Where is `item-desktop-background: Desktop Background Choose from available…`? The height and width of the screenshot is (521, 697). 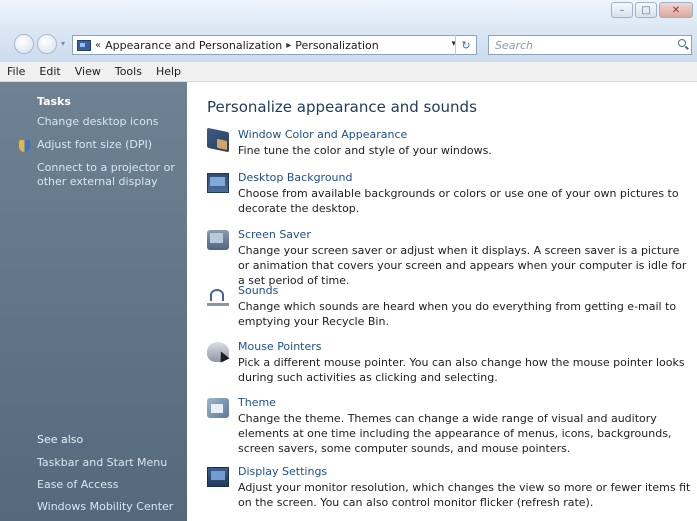 item-desktop-background: Desktop Background Choose from available… is located at coordinates (449, 196).